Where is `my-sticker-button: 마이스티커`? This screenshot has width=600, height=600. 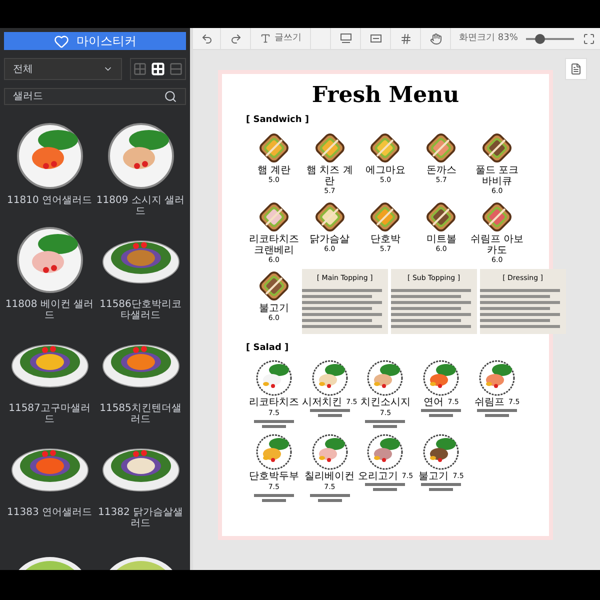 my-sticker-button: 마이스티커 is located at coordinates (95, 41).